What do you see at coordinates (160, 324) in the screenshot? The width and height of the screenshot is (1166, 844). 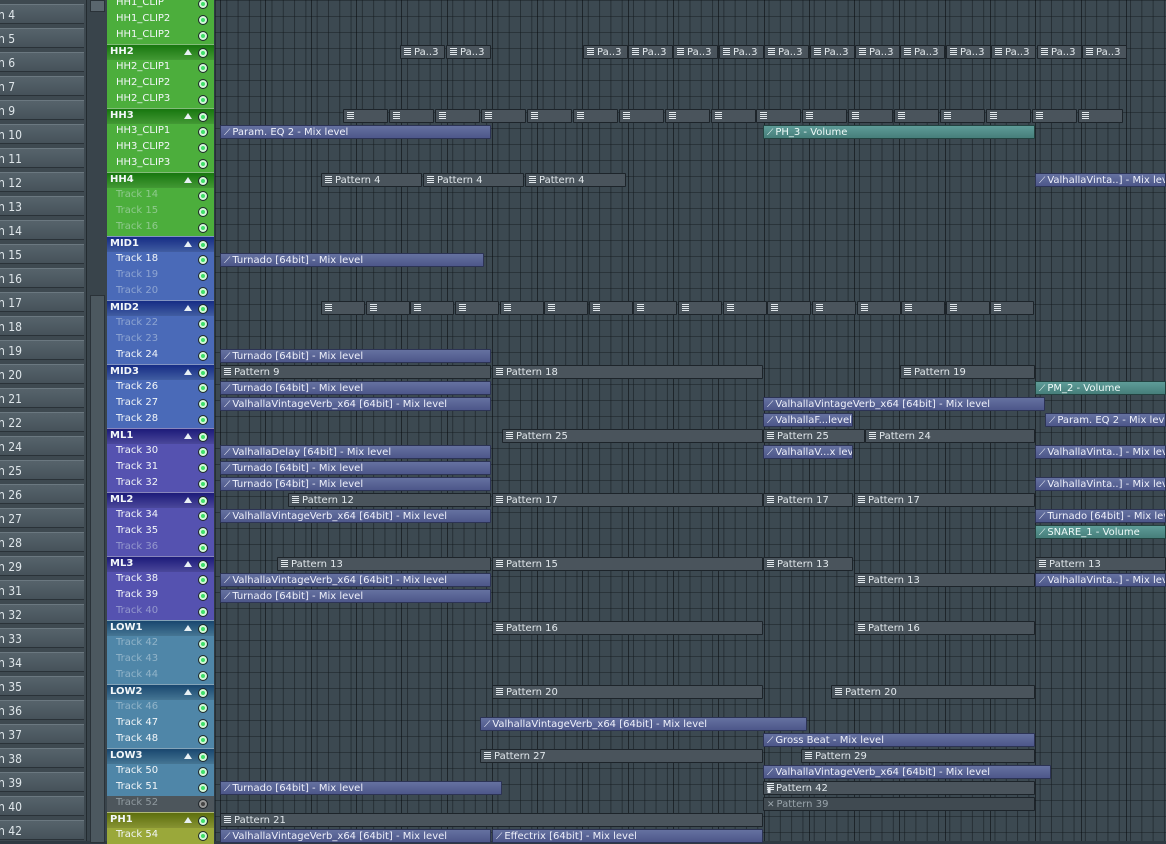 I see `track-header: Track 22` at bounding box center [160, 324].